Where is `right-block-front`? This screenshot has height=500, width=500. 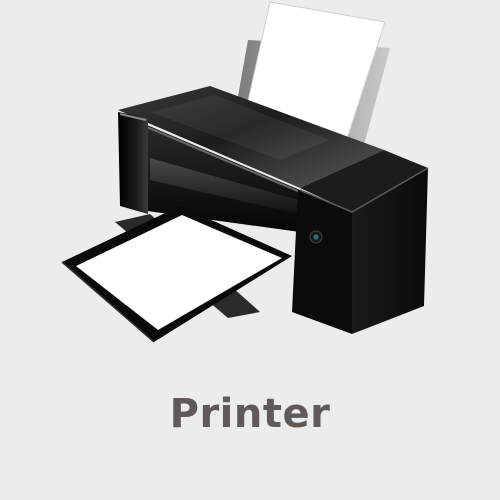
right-block-front is located at coordinates (322, 262).